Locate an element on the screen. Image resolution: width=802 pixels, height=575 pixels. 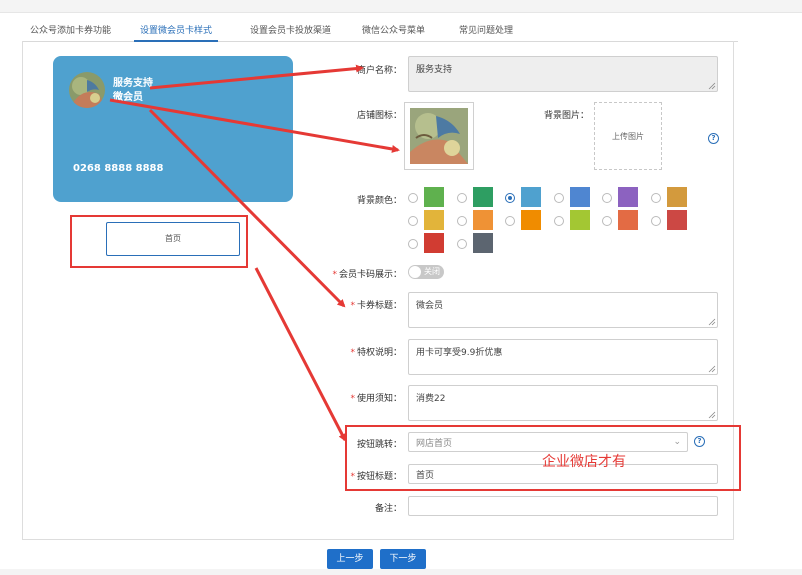
notice-value: 消费22 is located at coordinates (431, 399).